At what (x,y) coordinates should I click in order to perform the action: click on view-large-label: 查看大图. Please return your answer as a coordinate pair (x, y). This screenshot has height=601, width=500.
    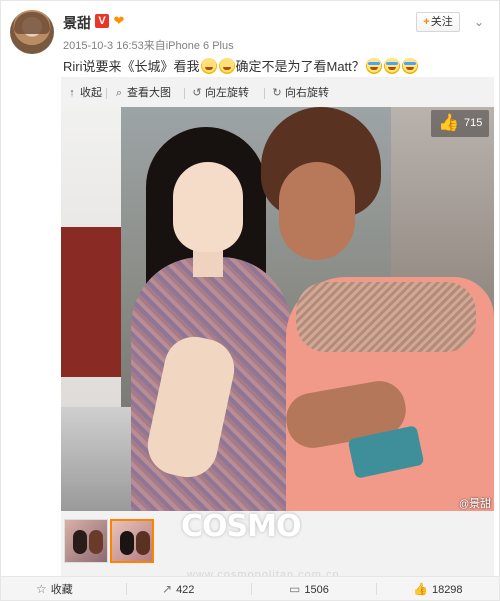
    Looking at the image, I should click on (149, 93).